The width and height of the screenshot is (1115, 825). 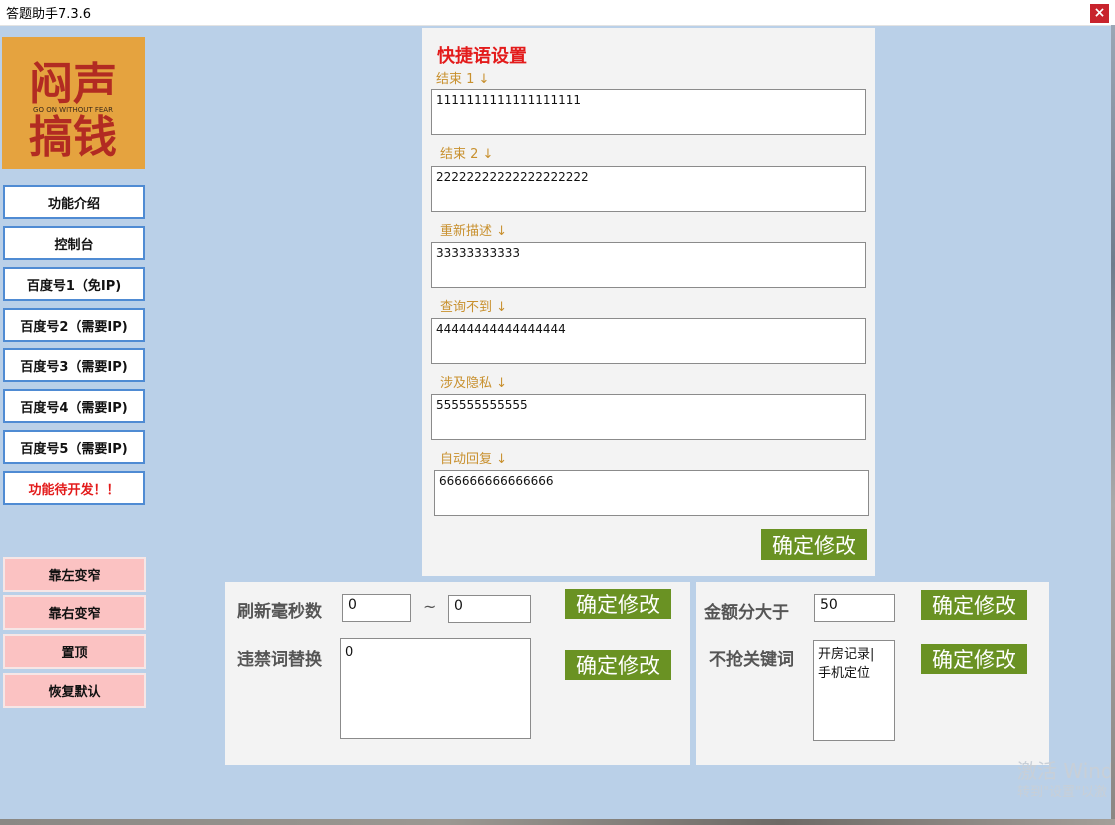 I want to click on dock-left-narrow-button: 靠左变窄, so click(x=74, y=574).